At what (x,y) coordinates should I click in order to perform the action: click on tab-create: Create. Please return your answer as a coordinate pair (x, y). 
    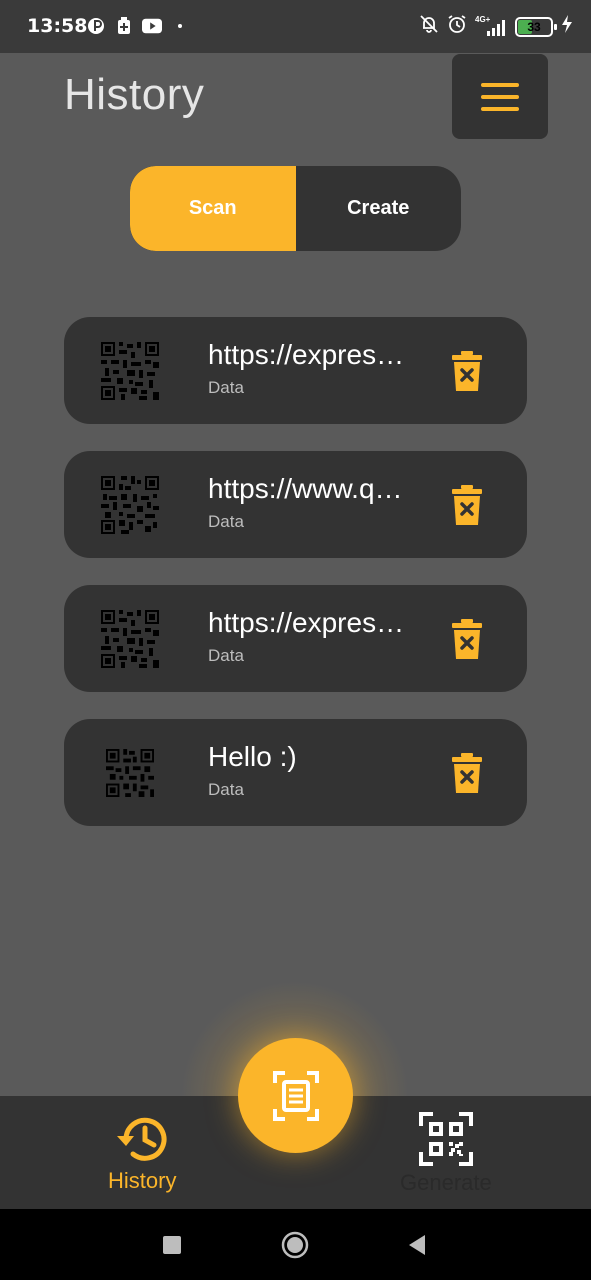
    Looking at the image, I should click on (379, 208).